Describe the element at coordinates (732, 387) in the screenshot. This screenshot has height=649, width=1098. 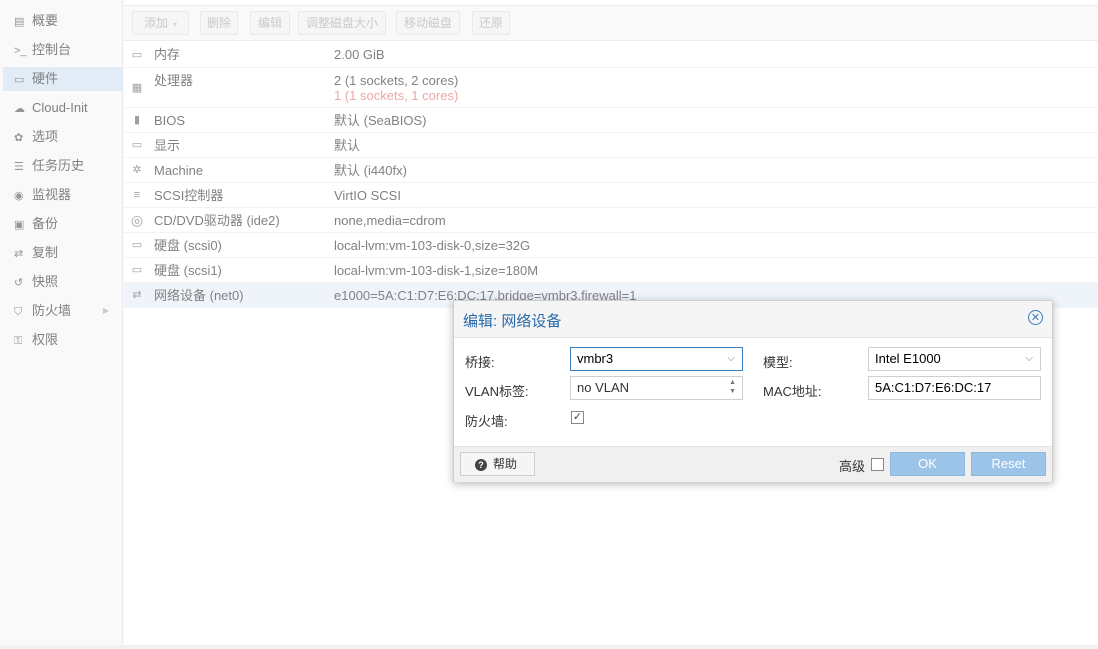
I see `spinner-icon: ▲ ▼` at that location.